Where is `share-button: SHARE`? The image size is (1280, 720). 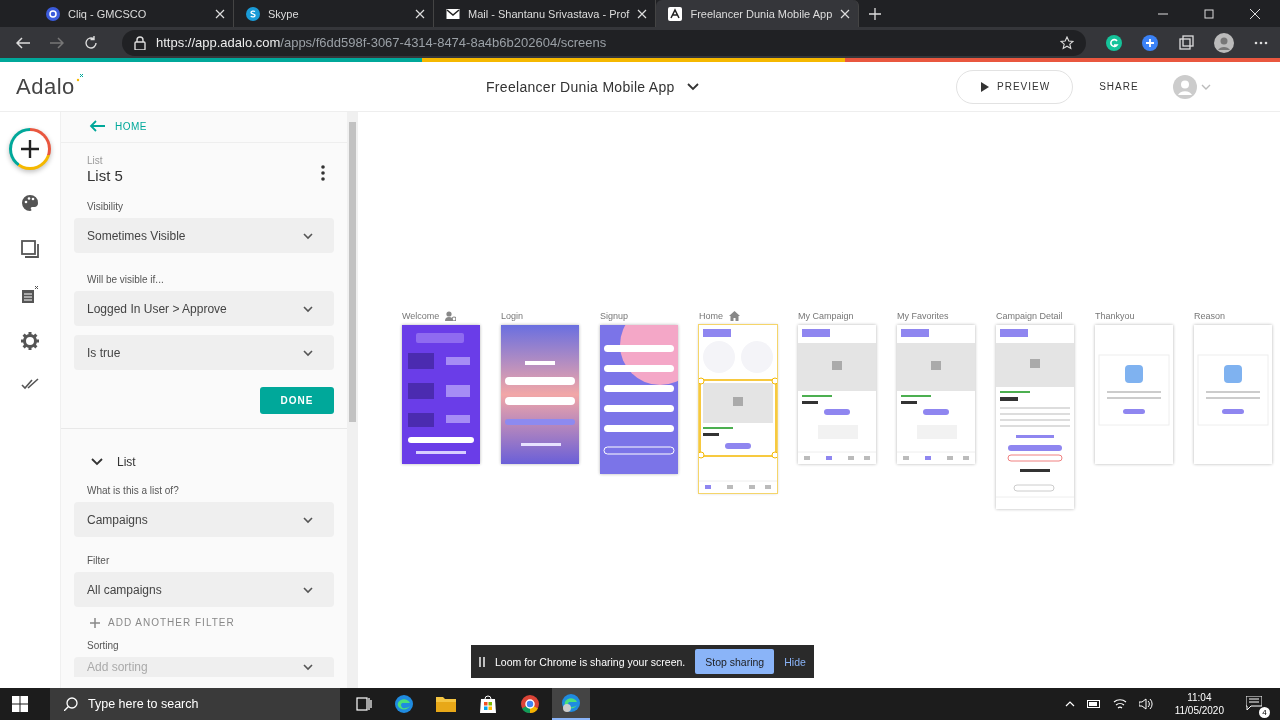
share-button: SHARE is located at coordinates (1119, 86).